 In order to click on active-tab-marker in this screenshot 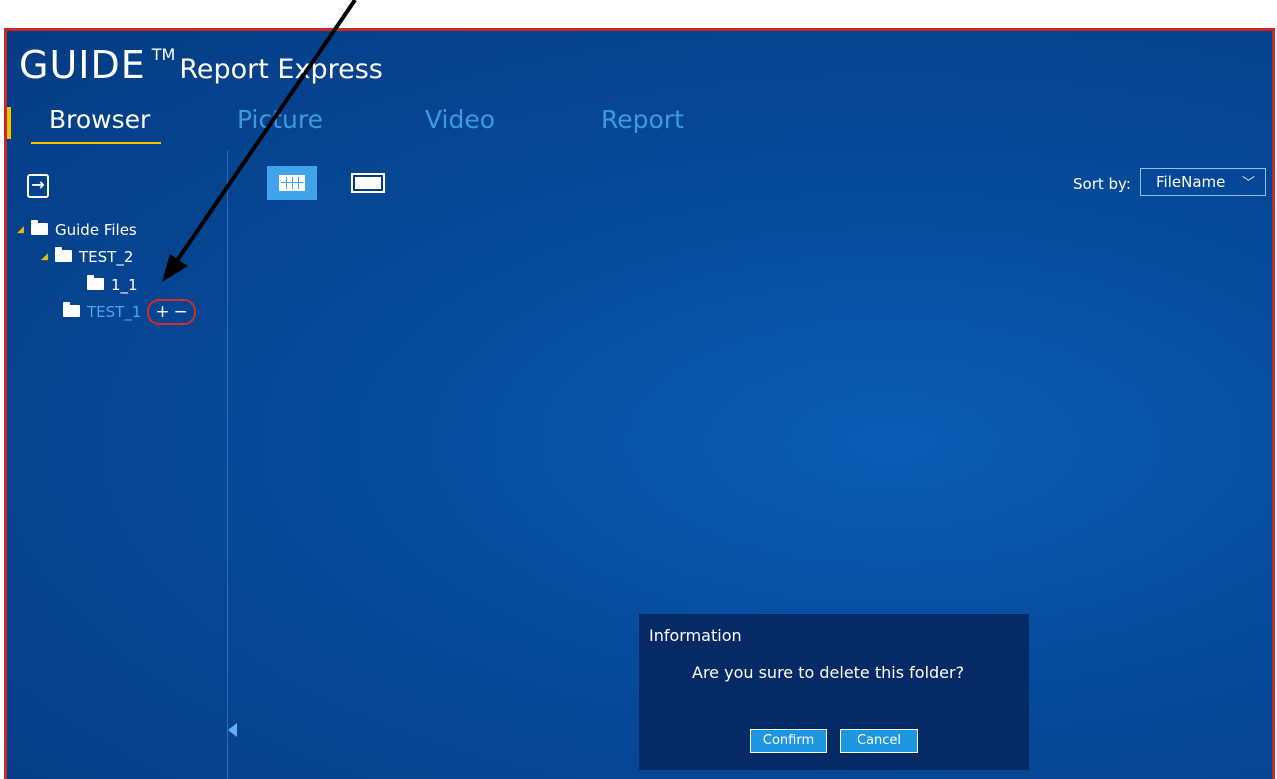, I will do `click(9, 123)`.